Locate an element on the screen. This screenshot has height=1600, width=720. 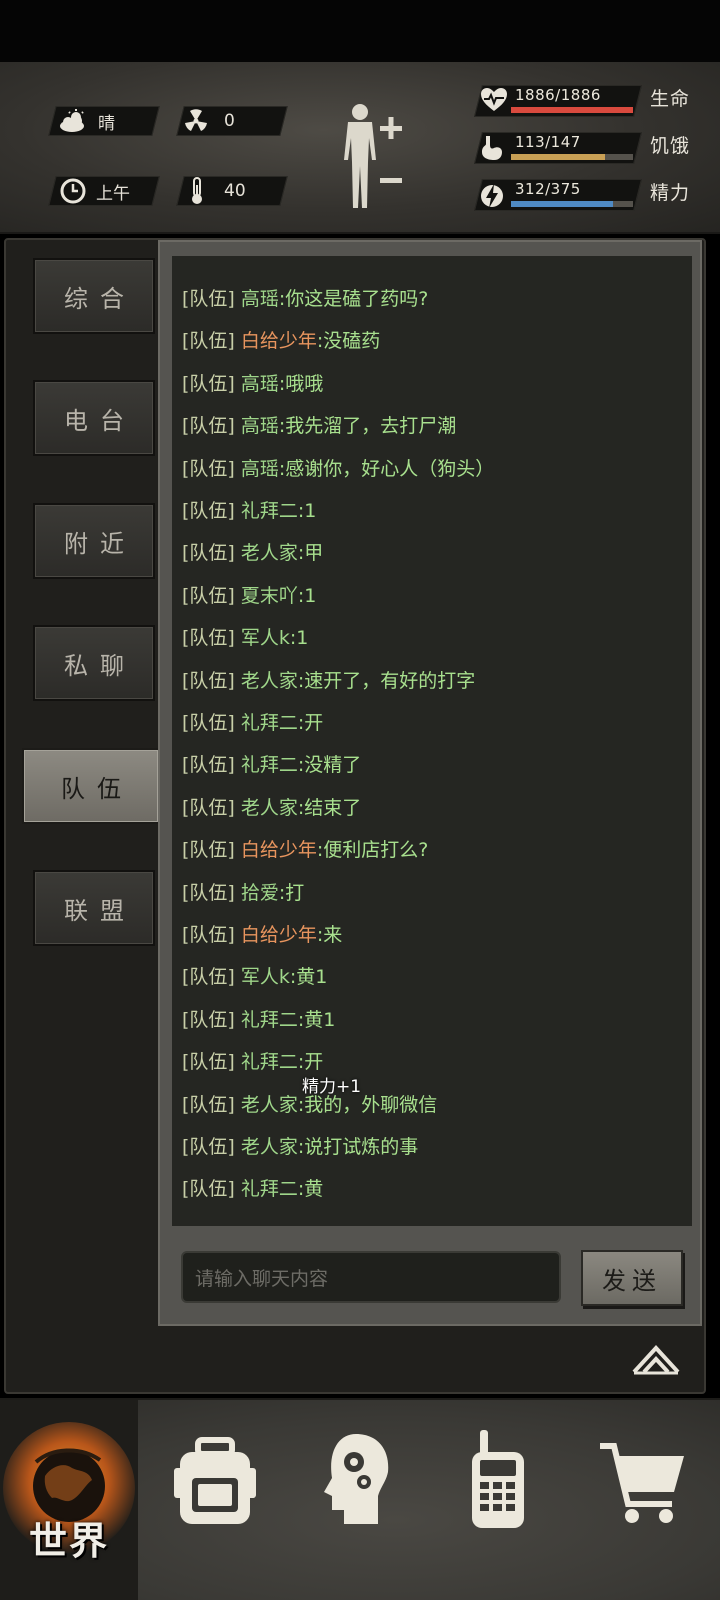
chat-message: [队伍] 老人家:甲 is located at coordinates (252, 553).